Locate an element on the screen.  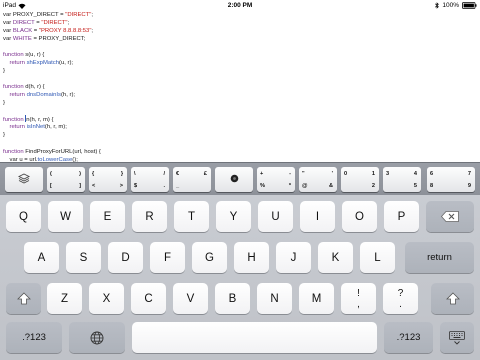
key-c: C is located at coordinates (148, 298).